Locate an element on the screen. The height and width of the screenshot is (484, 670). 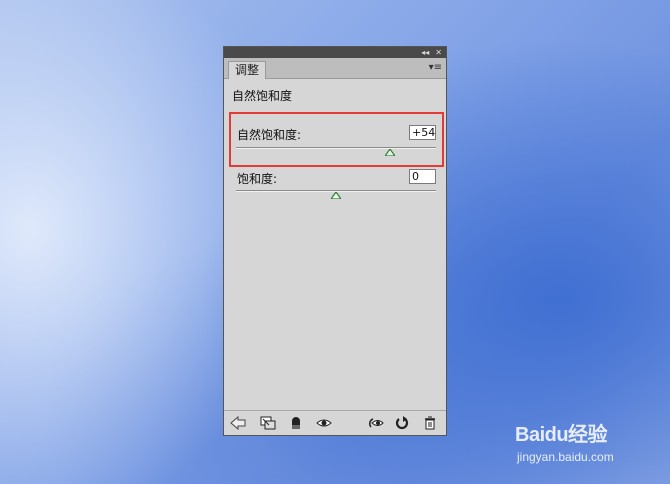
visibility-mask-icon is located at coordinates (296, 423).